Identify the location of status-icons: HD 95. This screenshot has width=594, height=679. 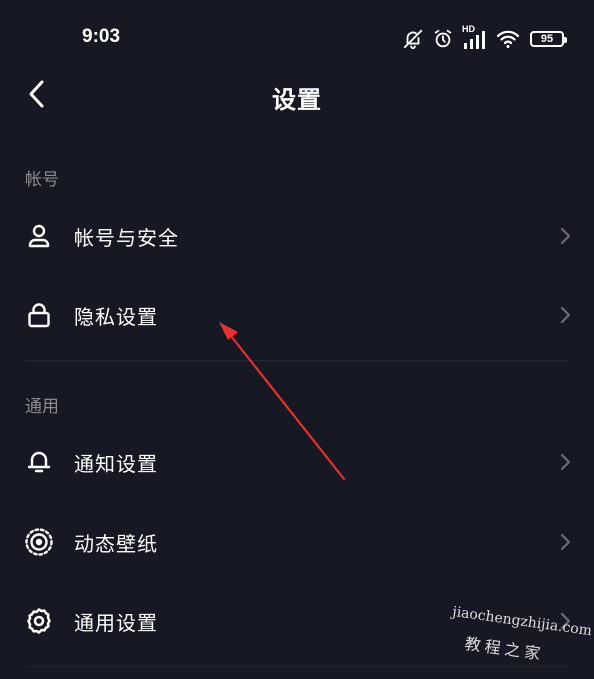
(480, 38).